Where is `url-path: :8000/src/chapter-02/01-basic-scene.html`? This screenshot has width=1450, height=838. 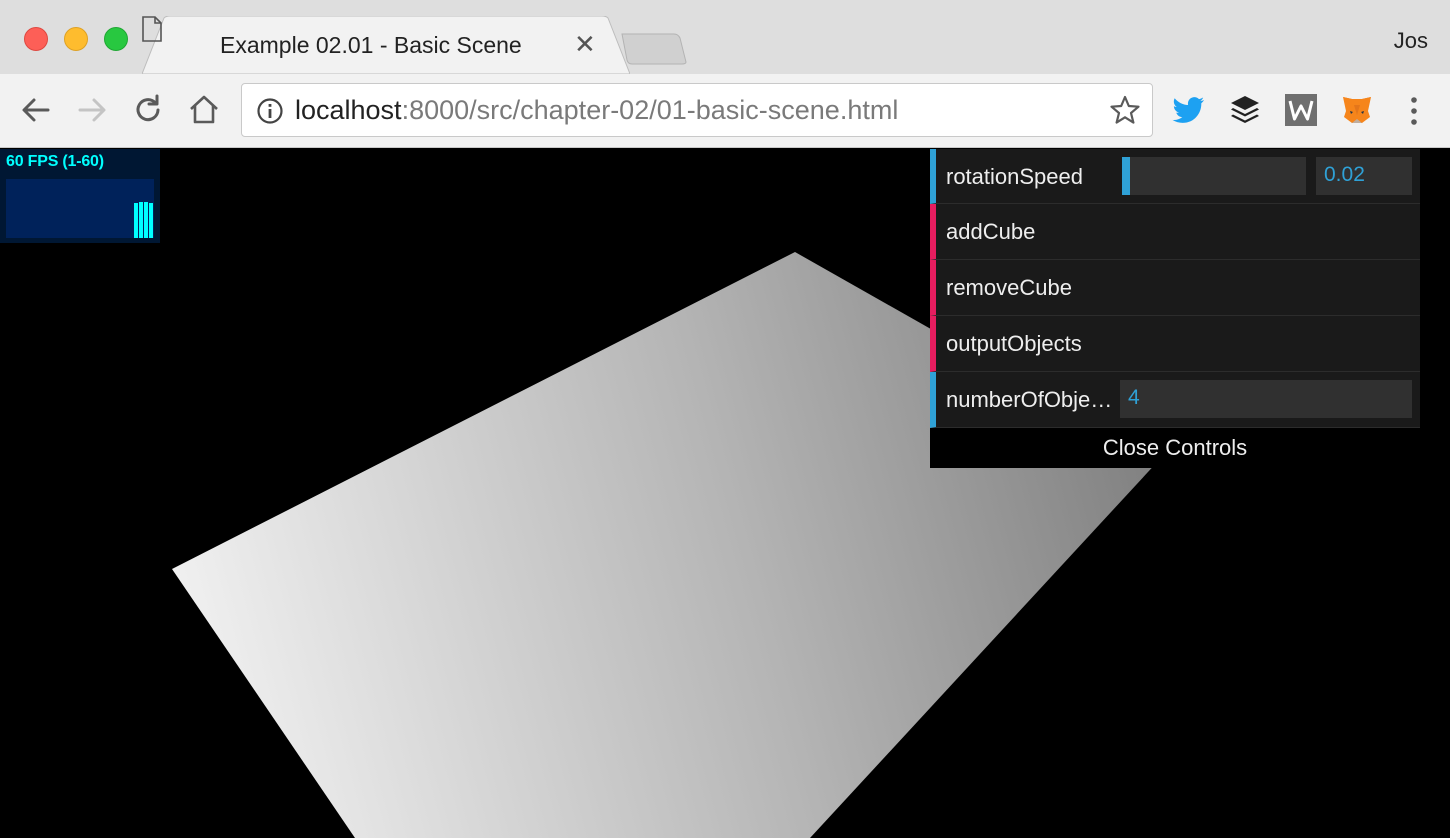
url-path: :8000/src/chapter-02/01-basic-scene.html is located at coordinates (650, 110).